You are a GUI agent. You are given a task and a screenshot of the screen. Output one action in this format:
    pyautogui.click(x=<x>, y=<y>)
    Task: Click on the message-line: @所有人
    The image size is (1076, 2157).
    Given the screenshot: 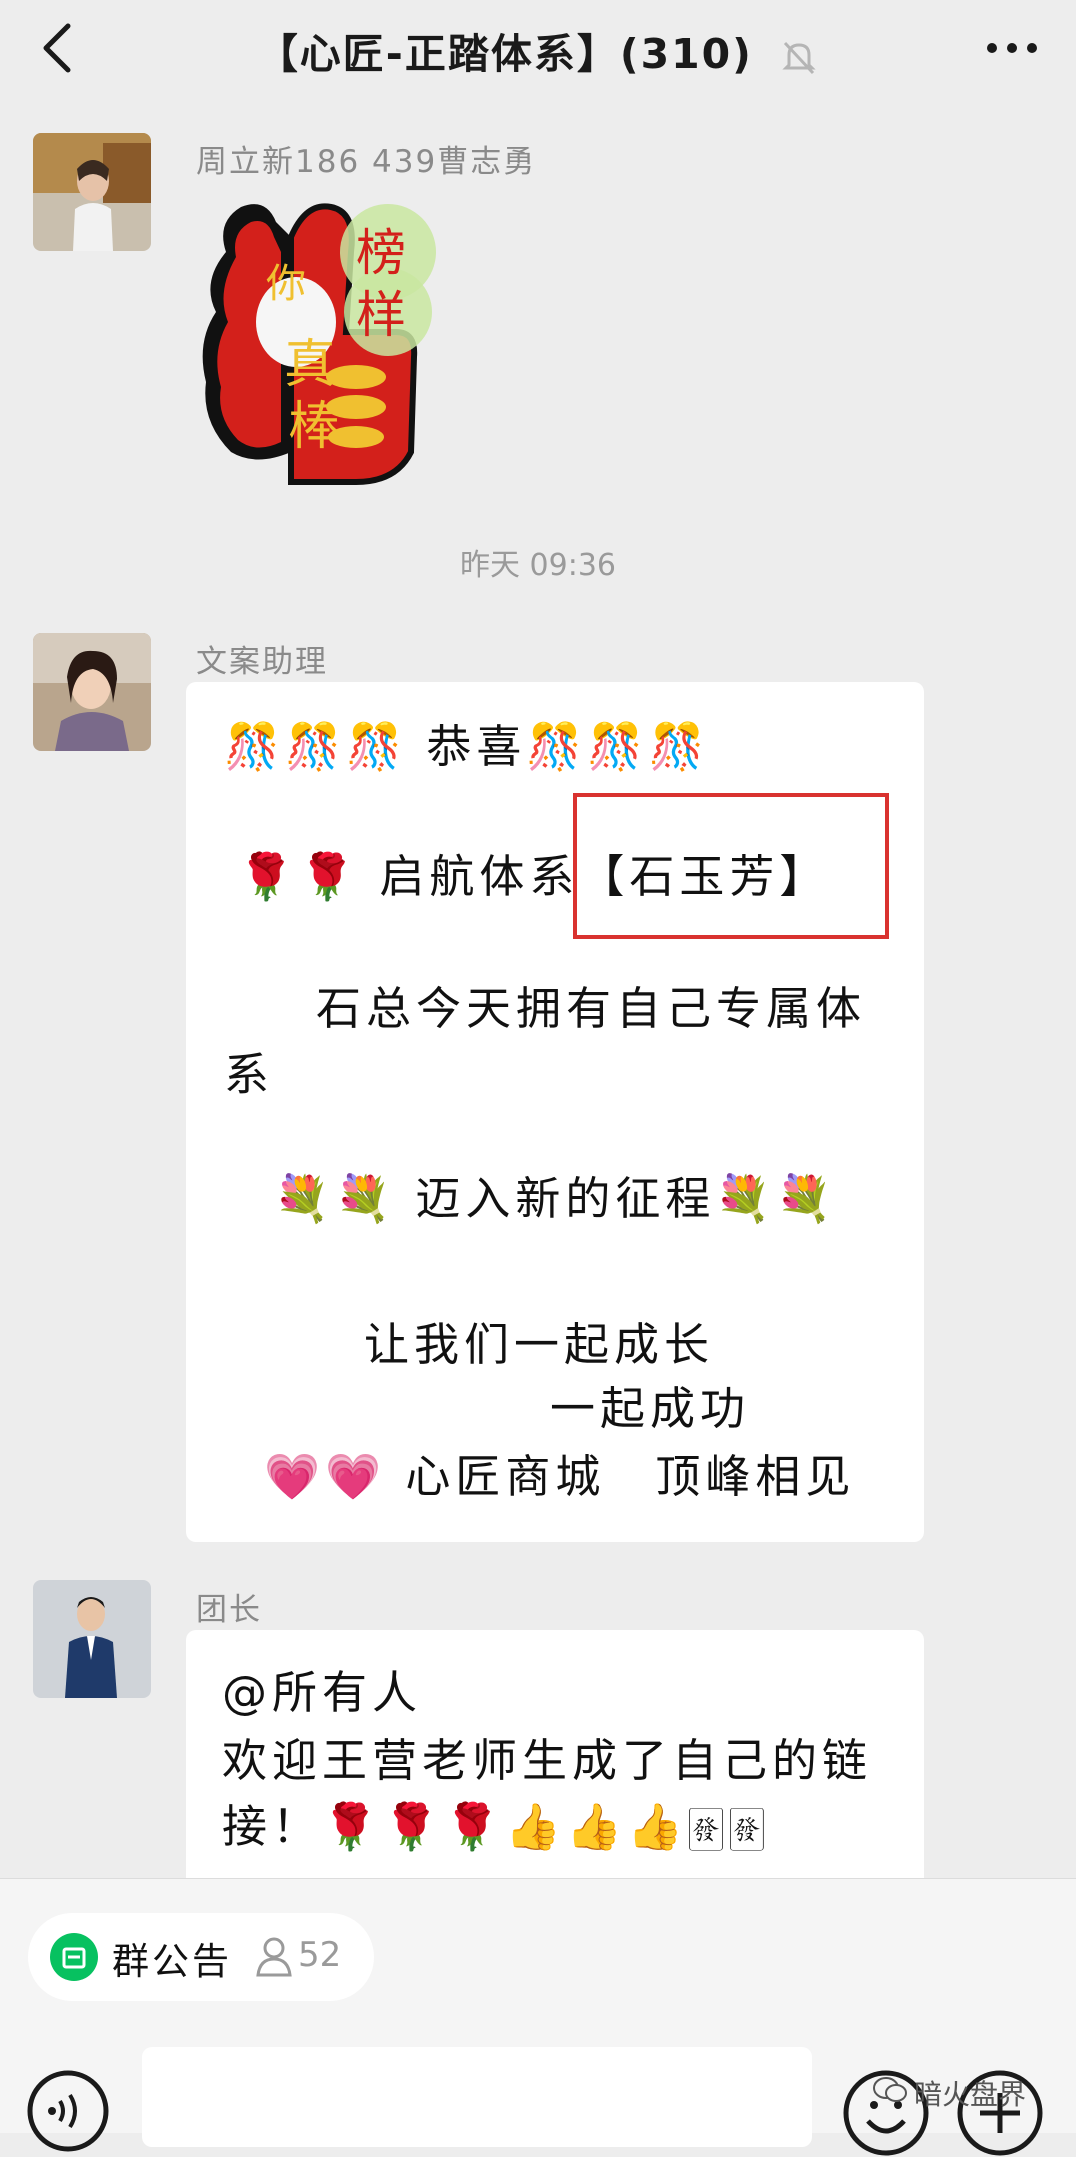 What is the action you would take?
    pyautogui.click(x=322, y=1692)
    